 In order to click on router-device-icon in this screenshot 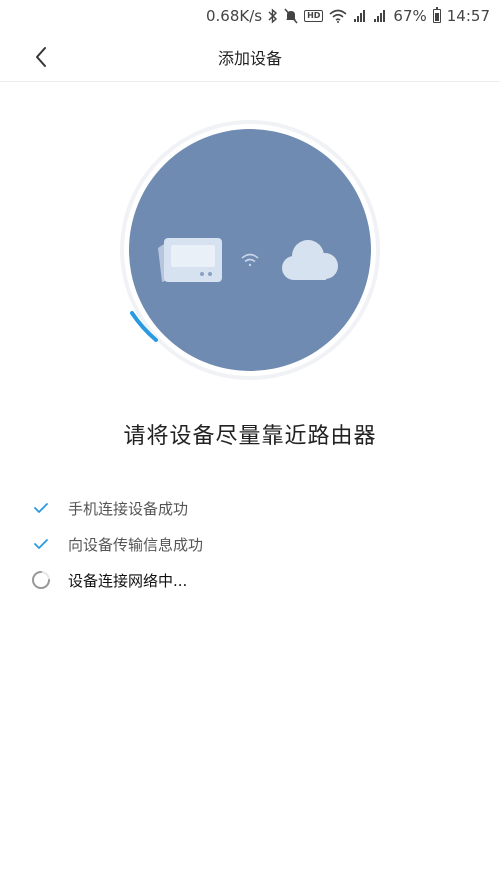, I will do `click(190, 260)`.